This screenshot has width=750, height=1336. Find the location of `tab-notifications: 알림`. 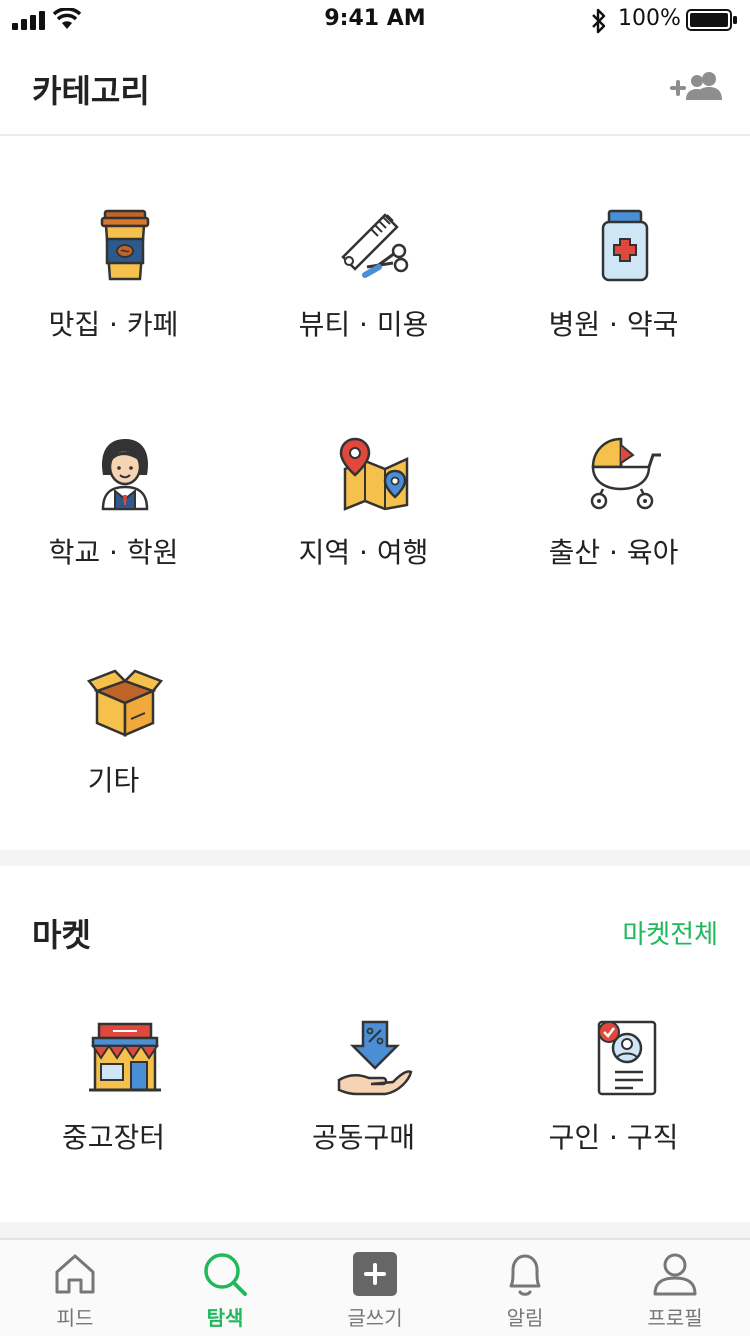

tab-notifications: 알림 is located at coordinates (525, 1288).